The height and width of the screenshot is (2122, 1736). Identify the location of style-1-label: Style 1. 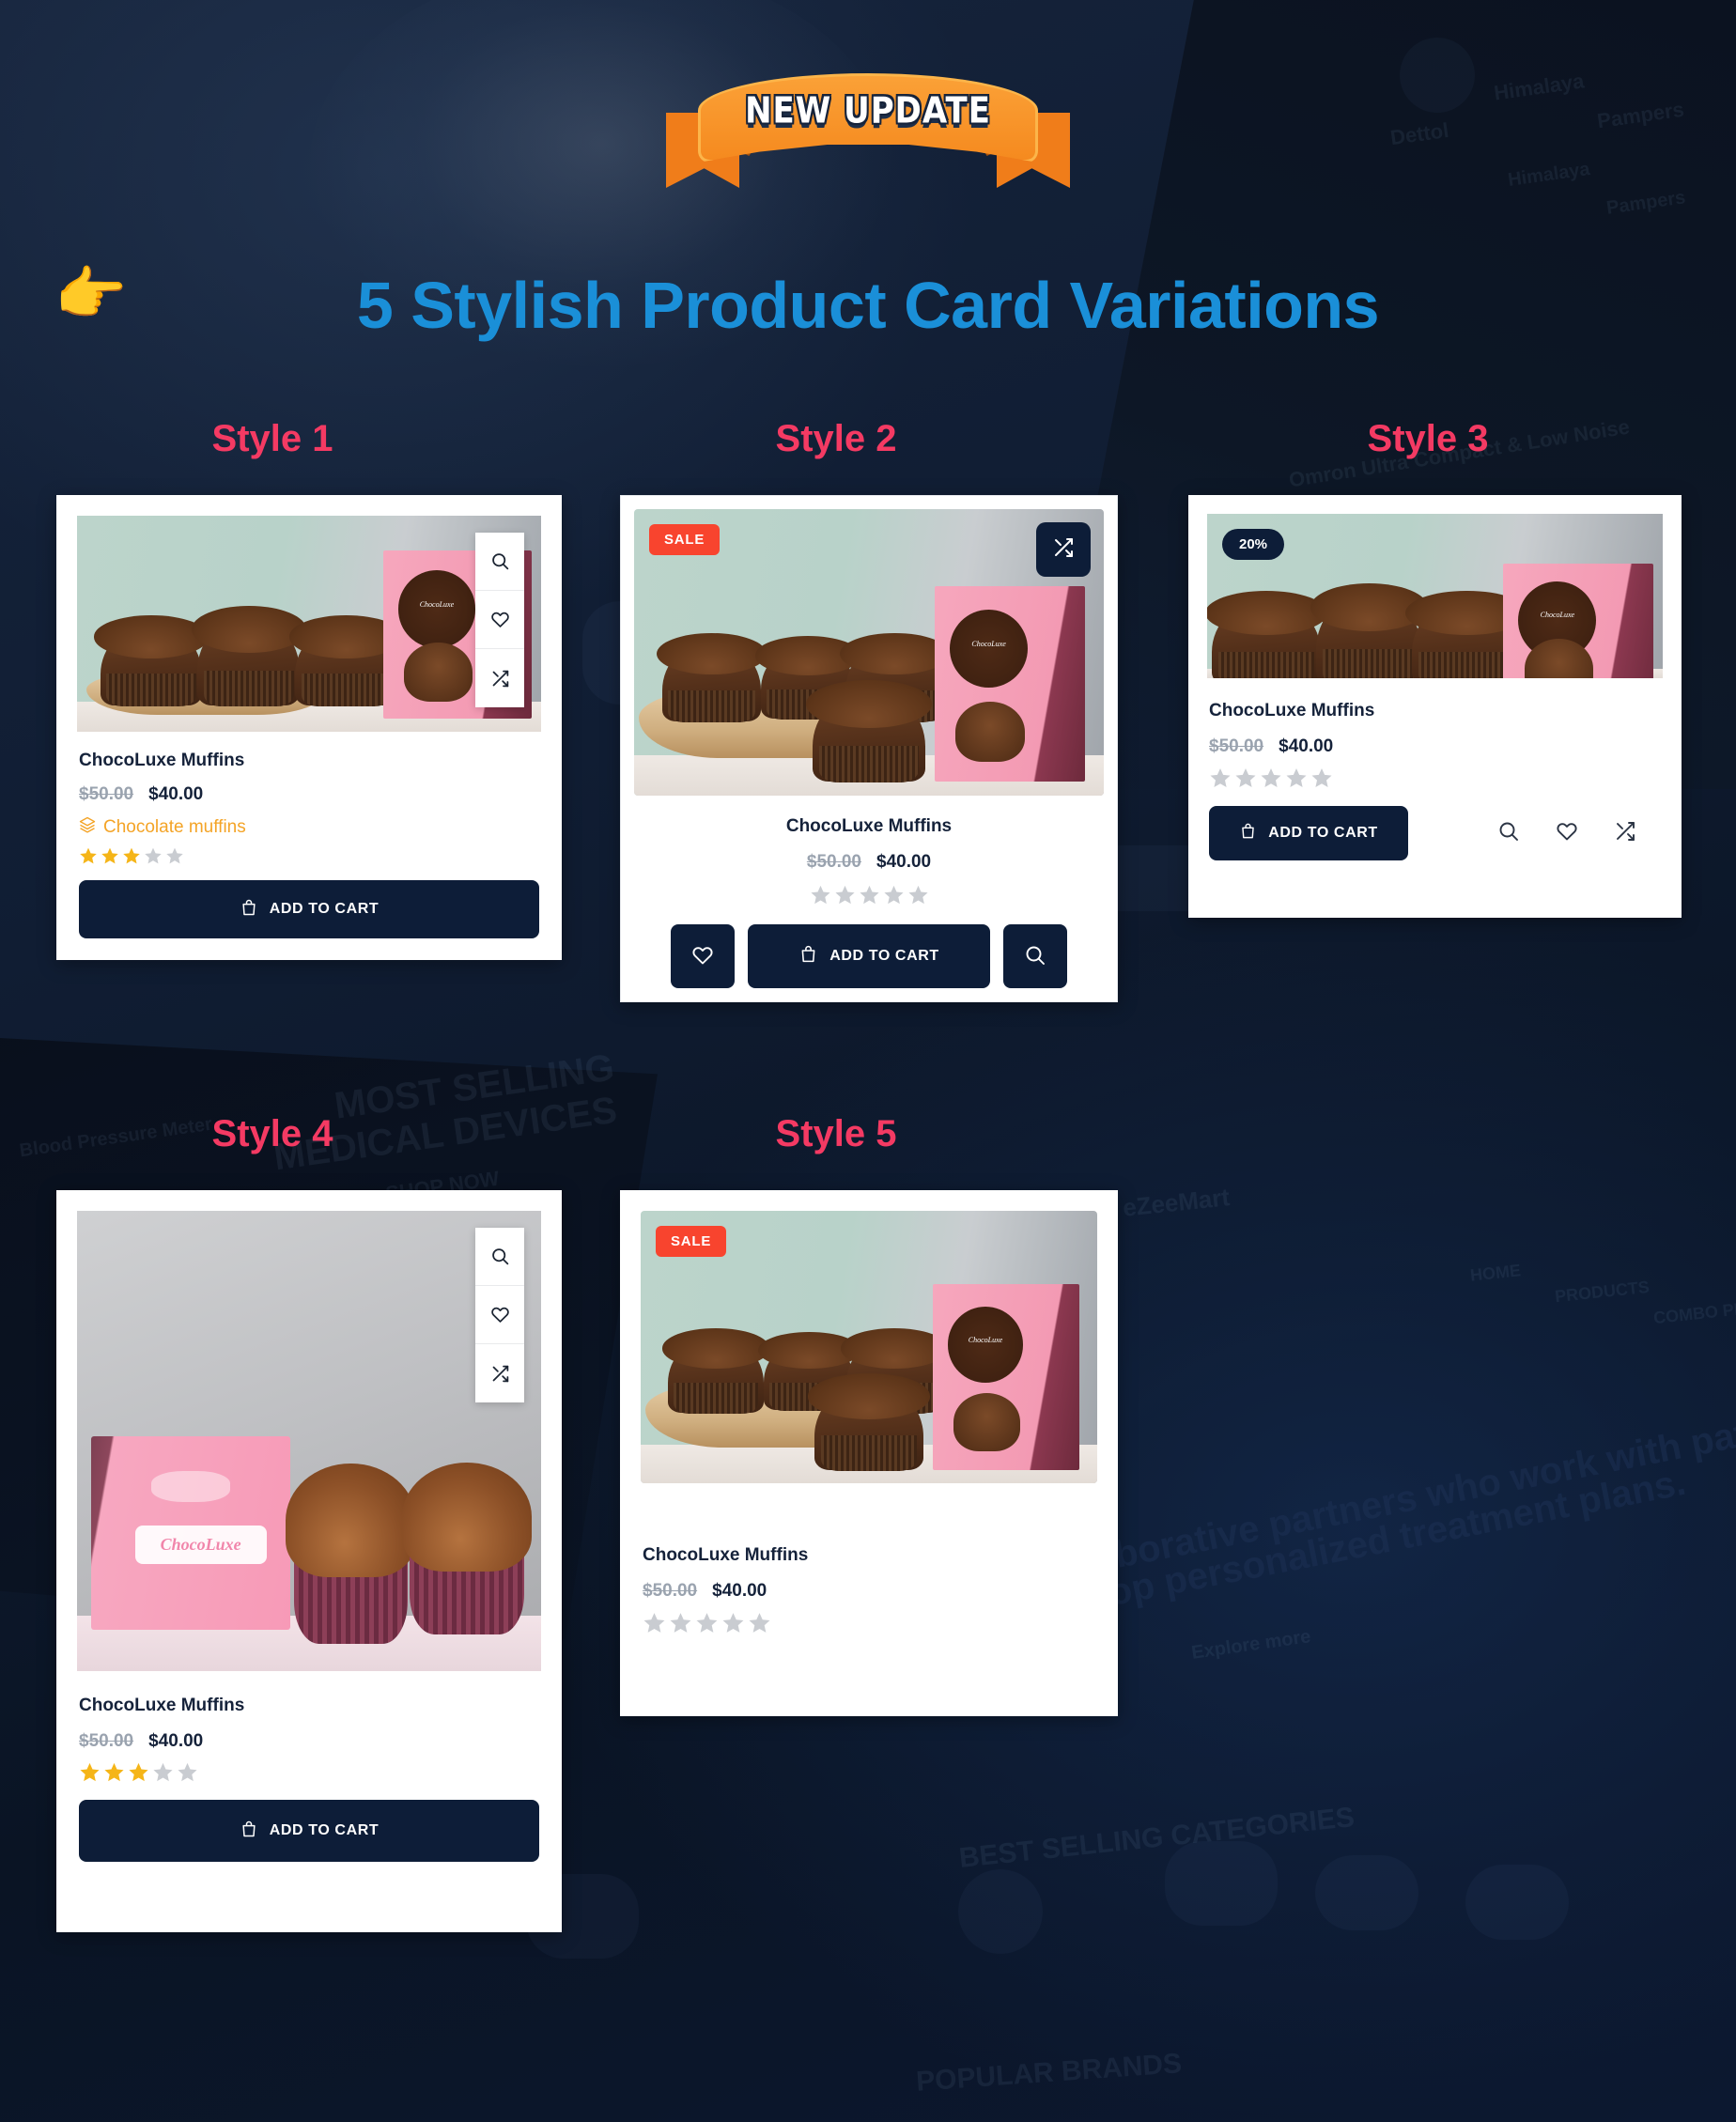
(272, 439).